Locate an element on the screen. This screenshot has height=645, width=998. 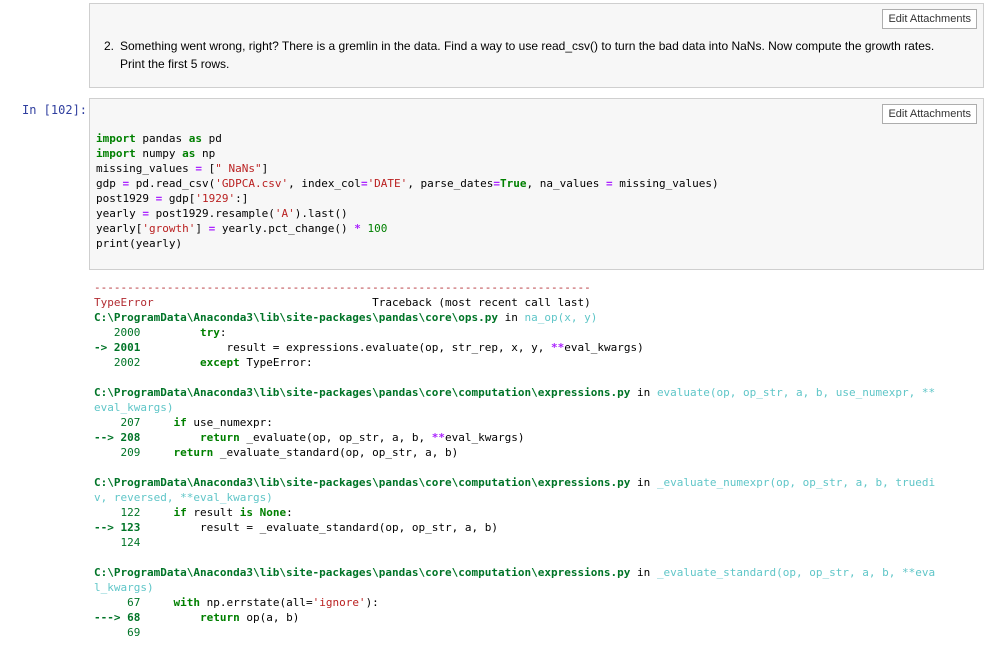
frame-func-2-cont: eval_kwargs) is located at coordinates (134, 407).